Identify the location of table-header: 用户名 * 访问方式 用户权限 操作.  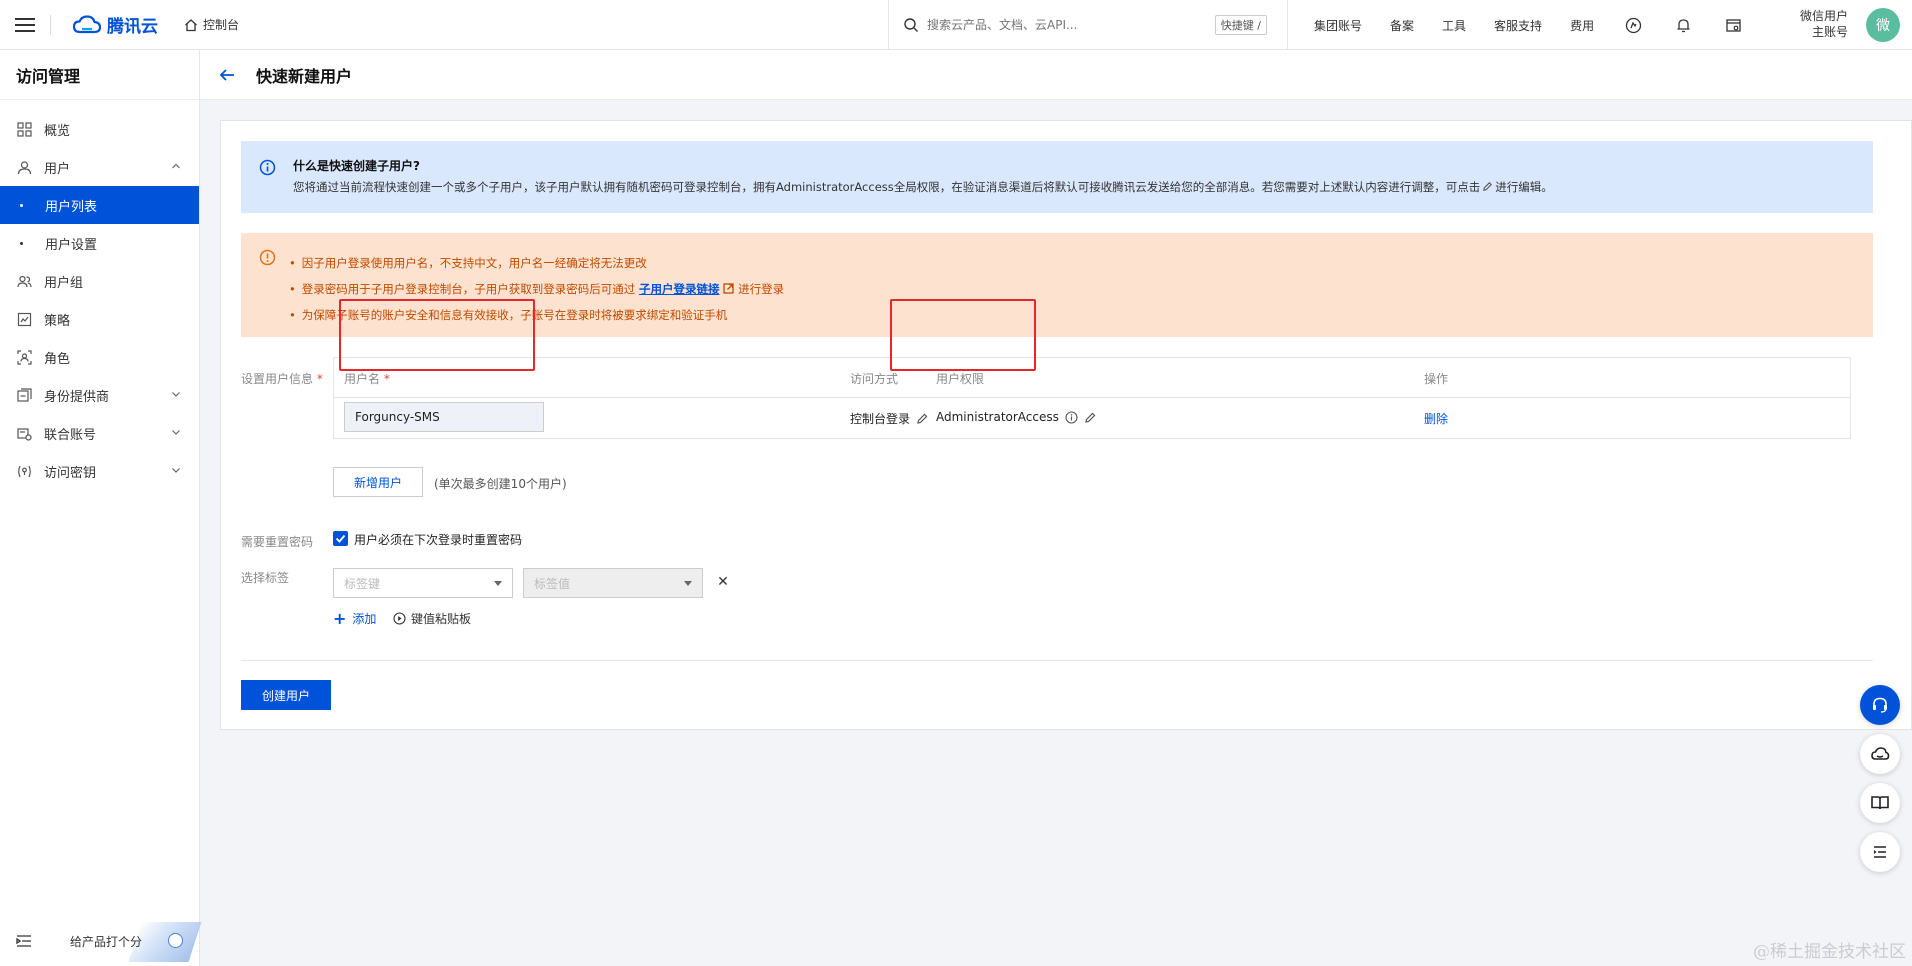
(1092, 378).